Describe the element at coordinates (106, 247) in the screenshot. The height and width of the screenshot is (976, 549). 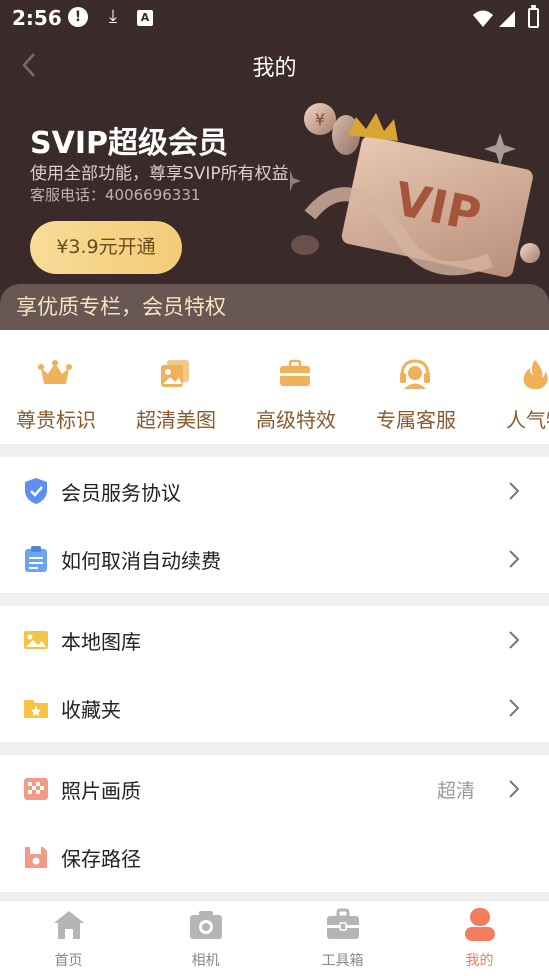
I see `open-vip-button: ¥3.9元开通` at that location.